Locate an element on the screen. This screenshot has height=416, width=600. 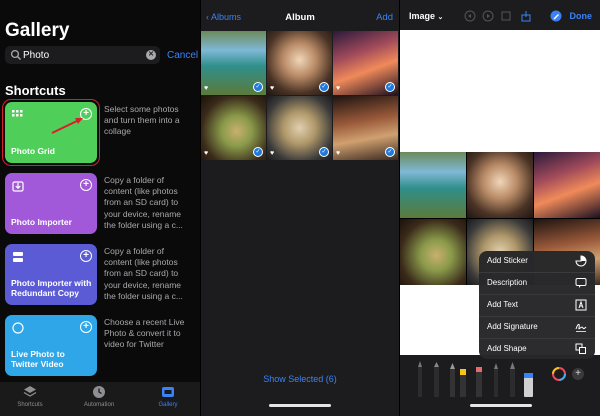
photo-lake: ♥ ✓ is located at coordinates (233, 63).